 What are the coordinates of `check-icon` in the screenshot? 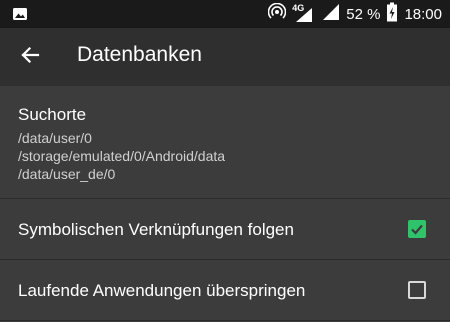 It's located at (417, 229).